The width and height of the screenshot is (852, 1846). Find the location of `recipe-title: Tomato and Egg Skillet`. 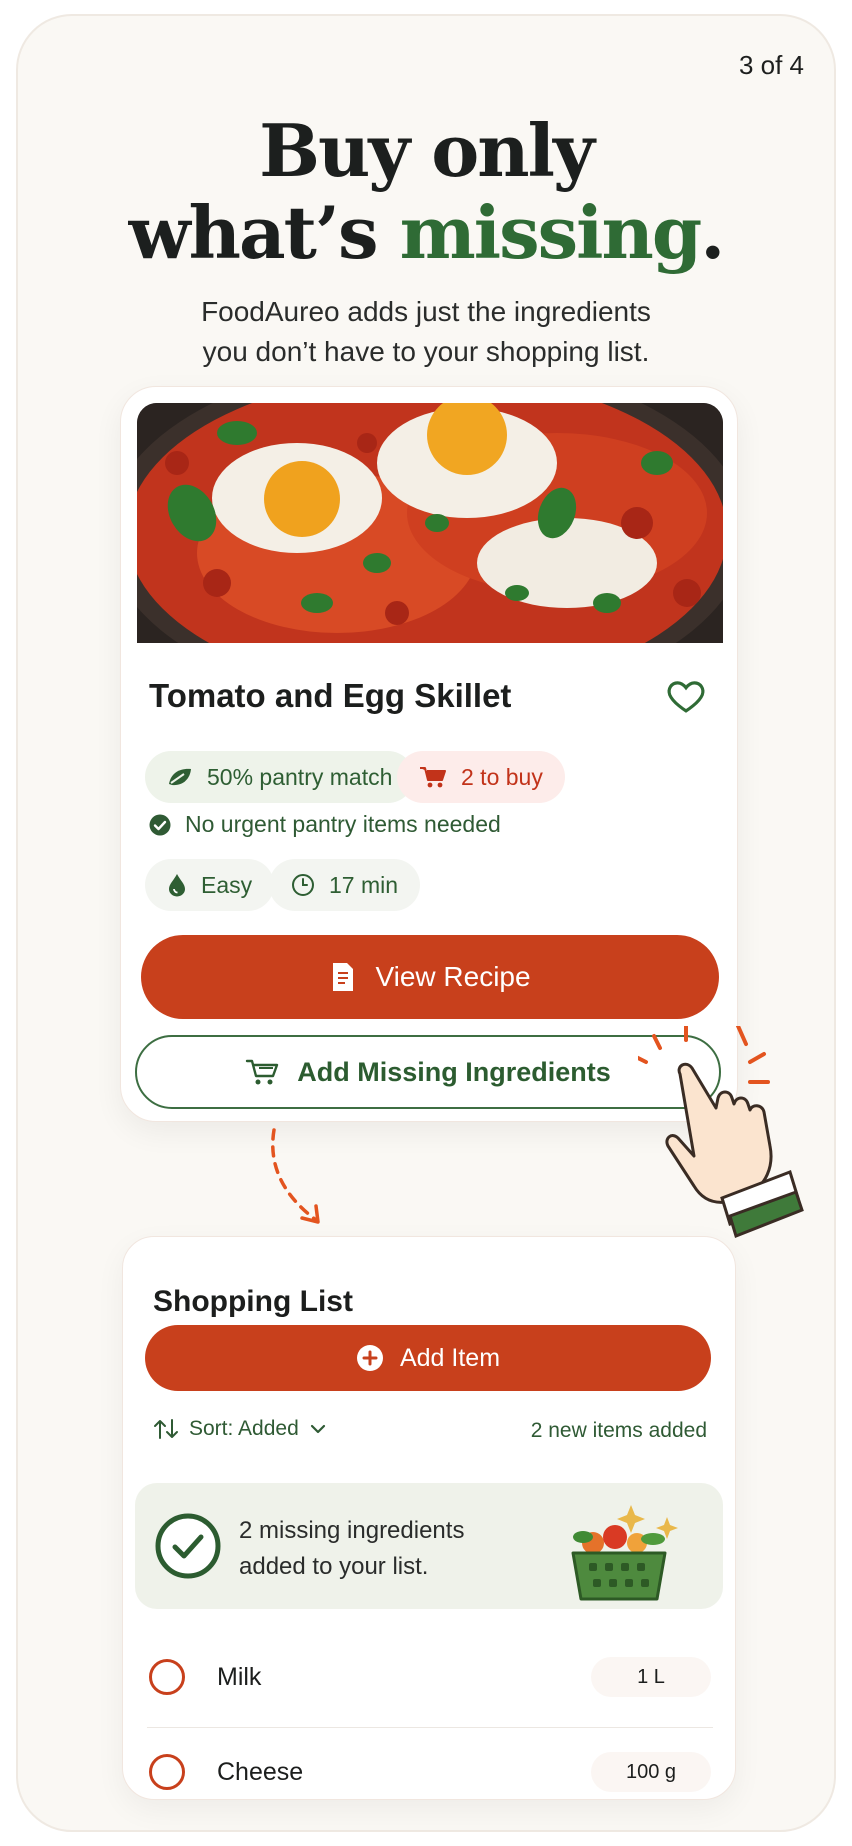

recipe-title: Tomato and Egg Skillet is located at coordinates (330, 695).